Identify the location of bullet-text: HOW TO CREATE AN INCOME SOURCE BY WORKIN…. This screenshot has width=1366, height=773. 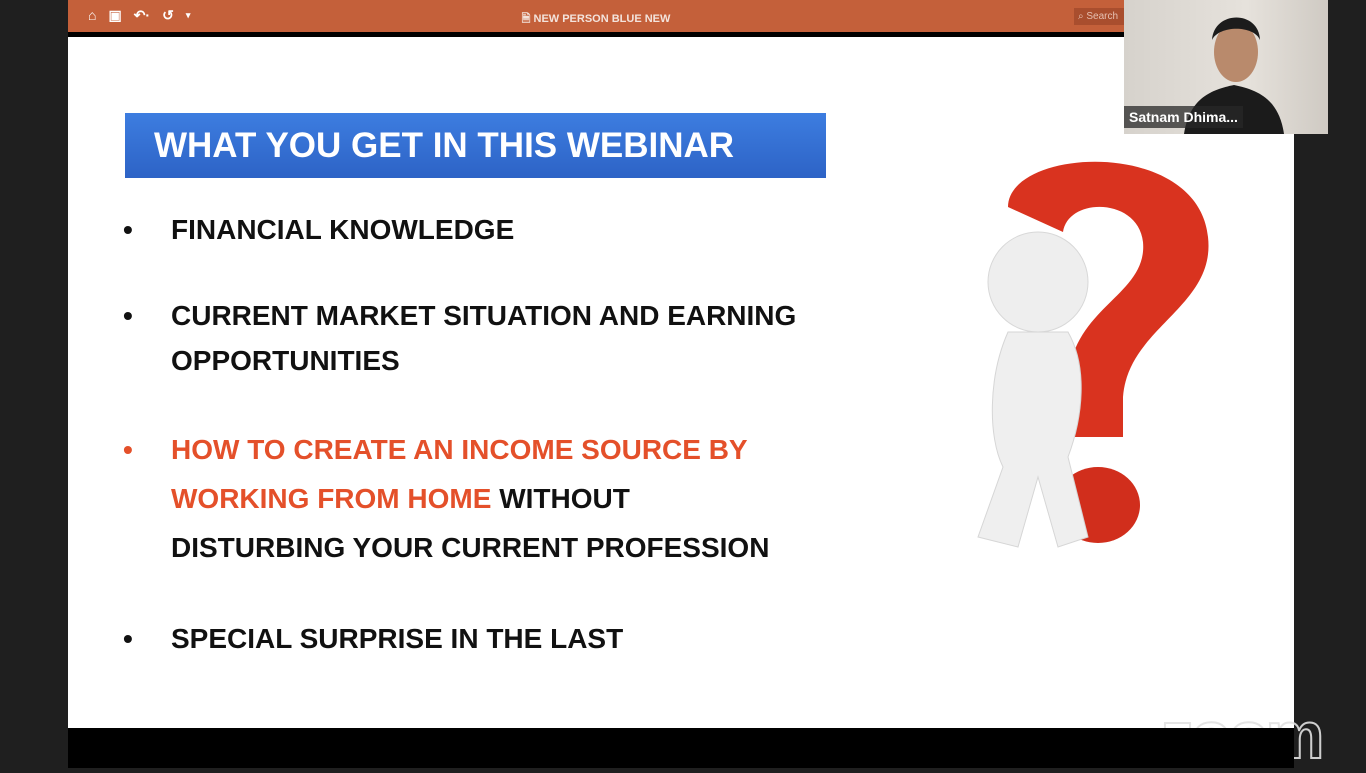
(470, 498).